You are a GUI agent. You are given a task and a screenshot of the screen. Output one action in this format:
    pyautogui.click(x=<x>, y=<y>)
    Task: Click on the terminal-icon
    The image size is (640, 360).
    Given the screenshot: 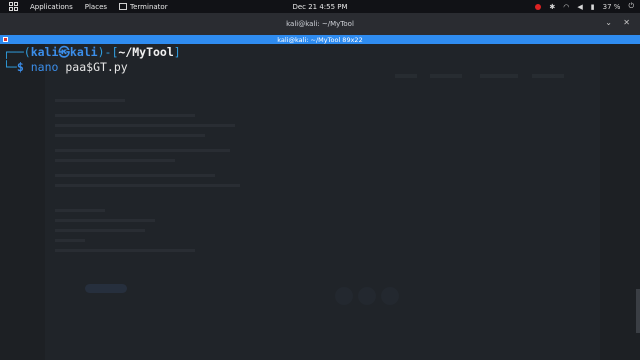 What is the action you would take?
    pyautogui.click(x=123, y=6)
    